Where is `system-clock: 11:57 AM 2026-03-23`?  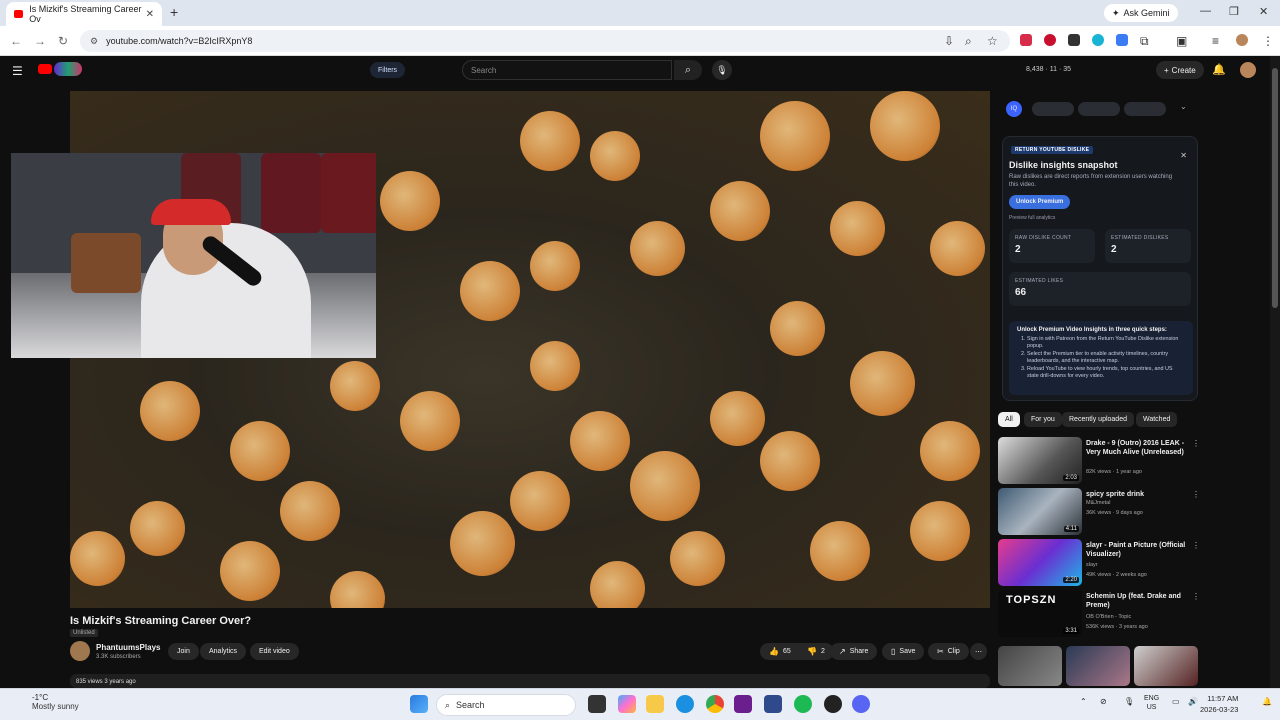
system-clock: 11:57 AM 2026-03-23 is located at coordinates (1219, 704).